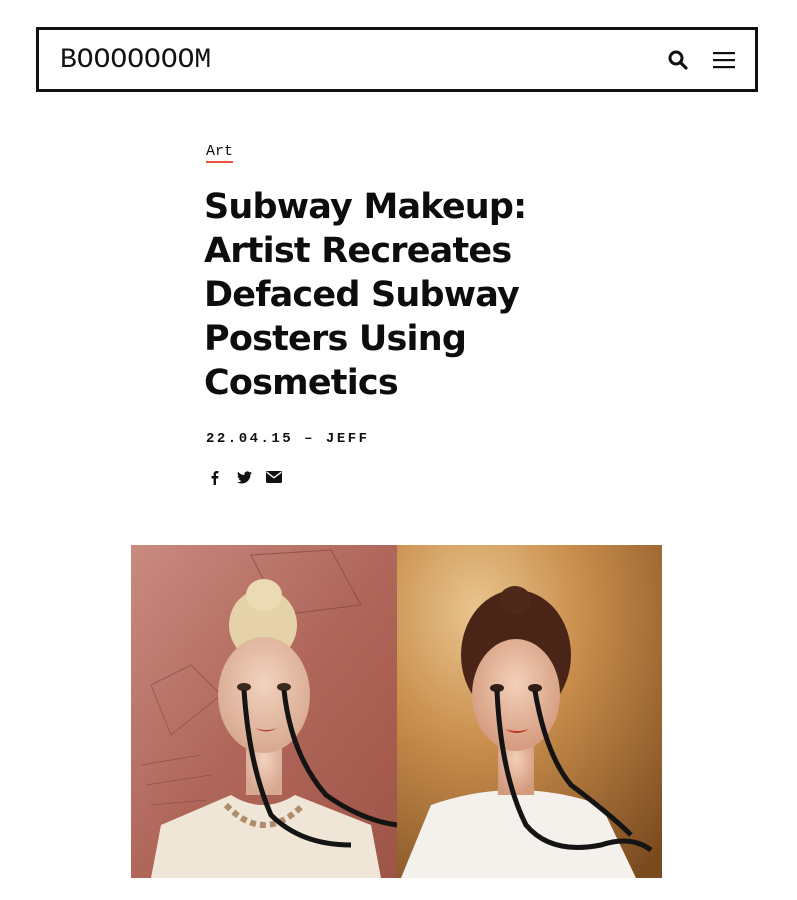  Describe the element at coordinates (397, 59) in the screenshot. I see `site-header: BOOOOOOOM` at that location.